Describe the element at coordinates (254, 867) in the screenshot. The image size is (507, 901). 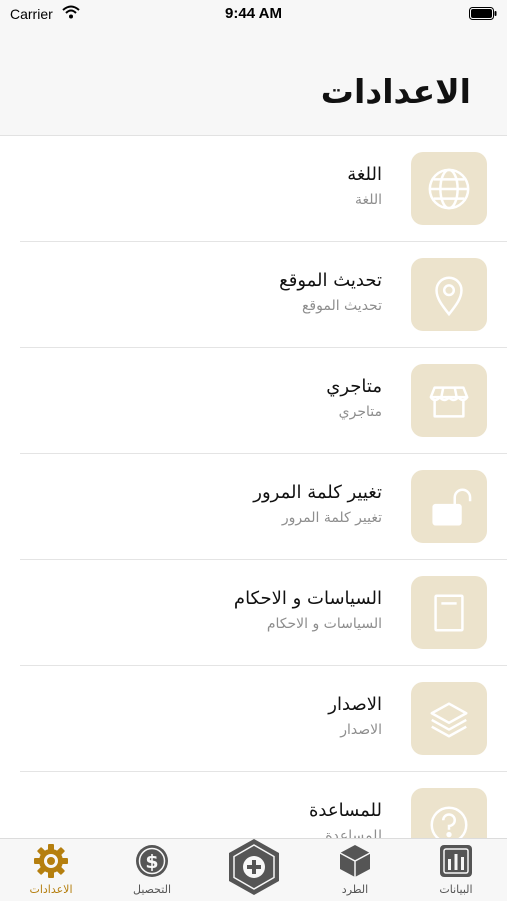
I see `add-hexagon-icon` at that location.